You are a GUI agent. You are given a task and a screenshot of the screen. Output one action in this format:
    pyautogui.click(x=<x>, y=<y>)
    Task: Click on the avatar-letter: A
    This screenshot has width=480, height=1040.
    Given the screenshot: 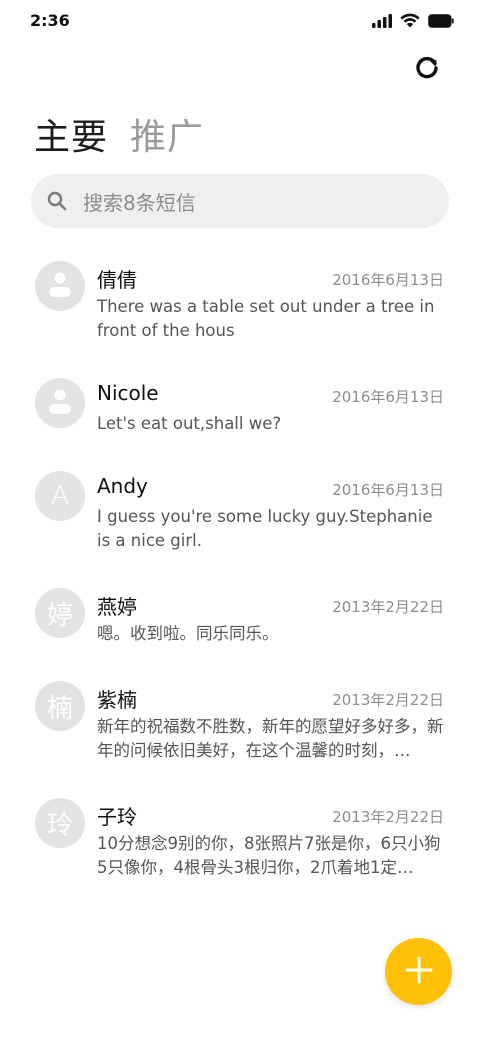 What is the action you would take?
    pyautogui.click(x=60, y=496)
    